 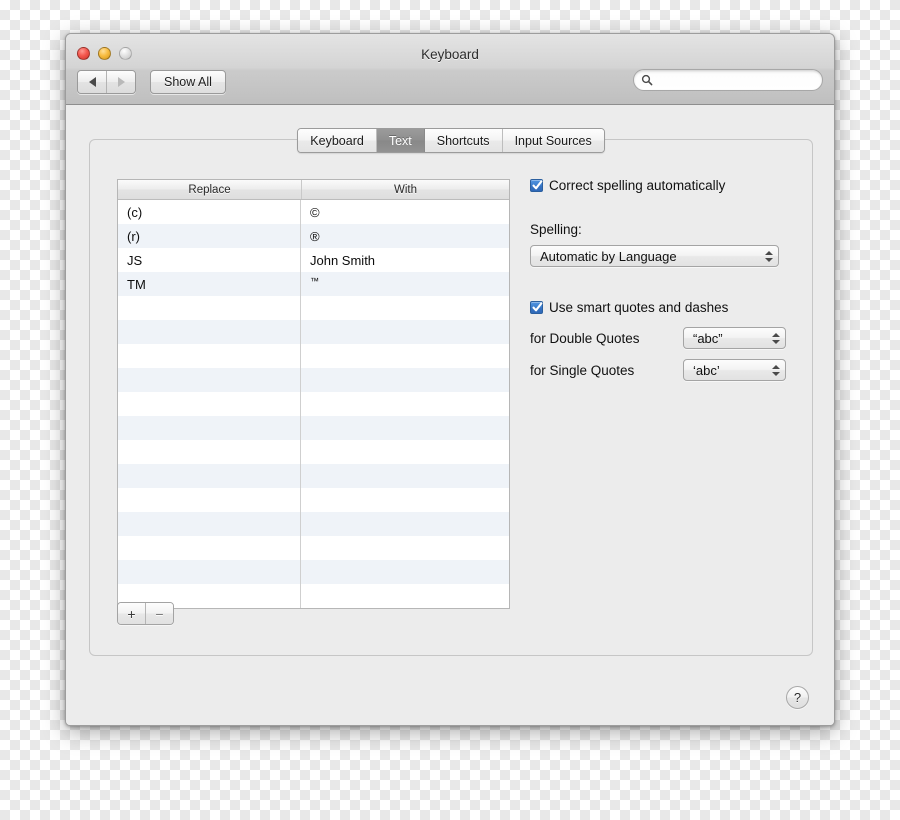 What do you see at coordinates (662, 370) in the screenshot?
I see `single-quotes-row: for Single Quotes ‘abc’` at bounding box center [662, 370].